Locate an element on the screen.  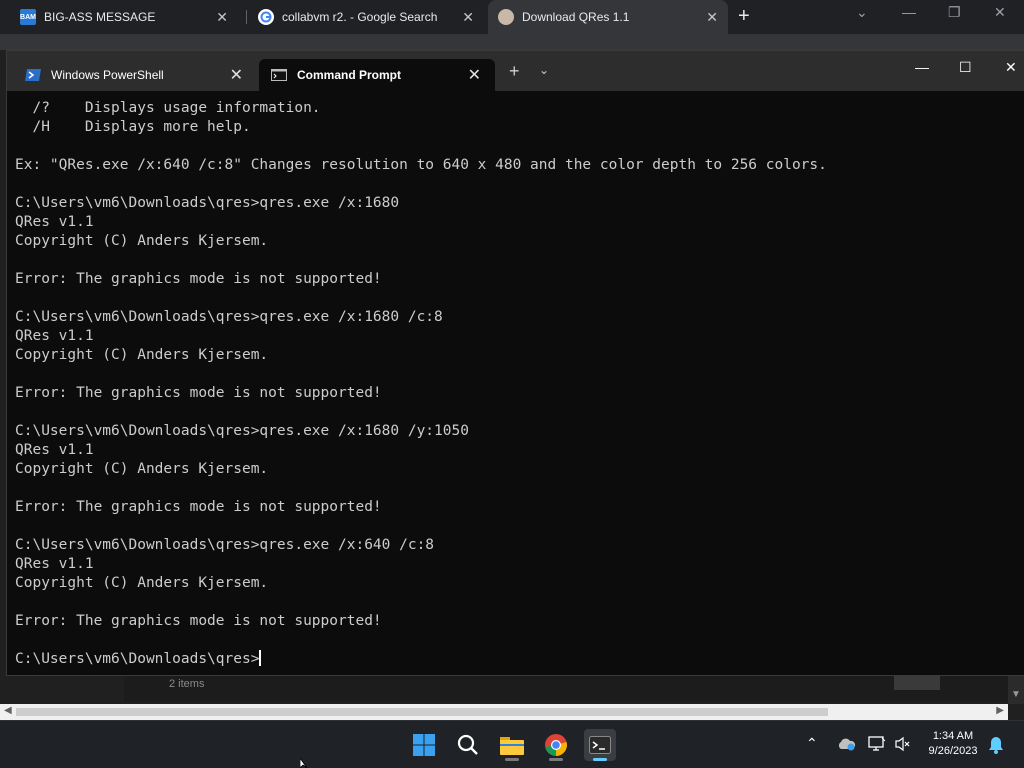
scroll-right-icon: ▶ is located at coordinates (1000, 710).